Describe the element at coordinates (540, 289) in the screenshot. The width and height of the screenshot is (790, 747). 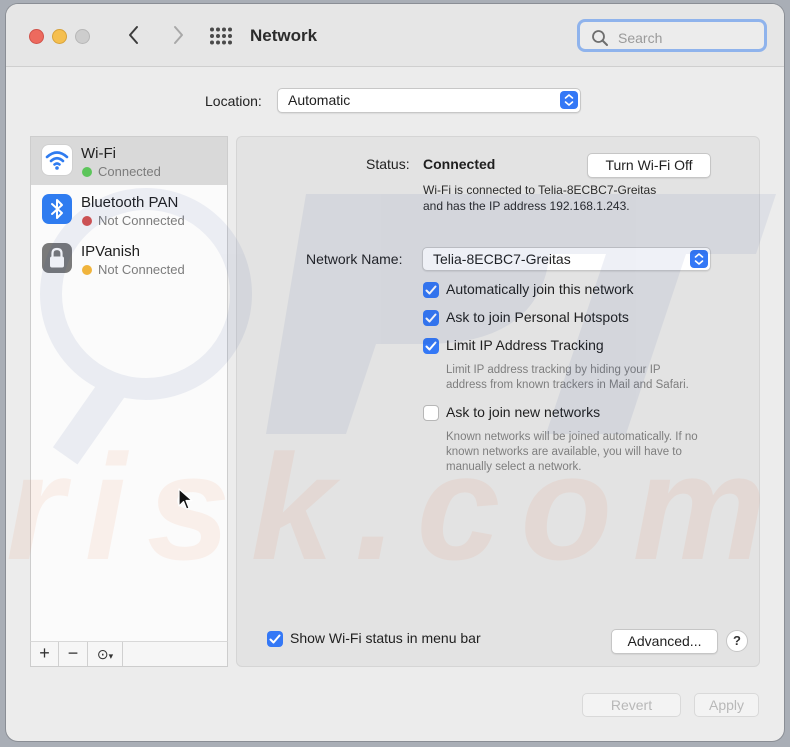
I see `auto-join-label: Automatically join this network` at that location.